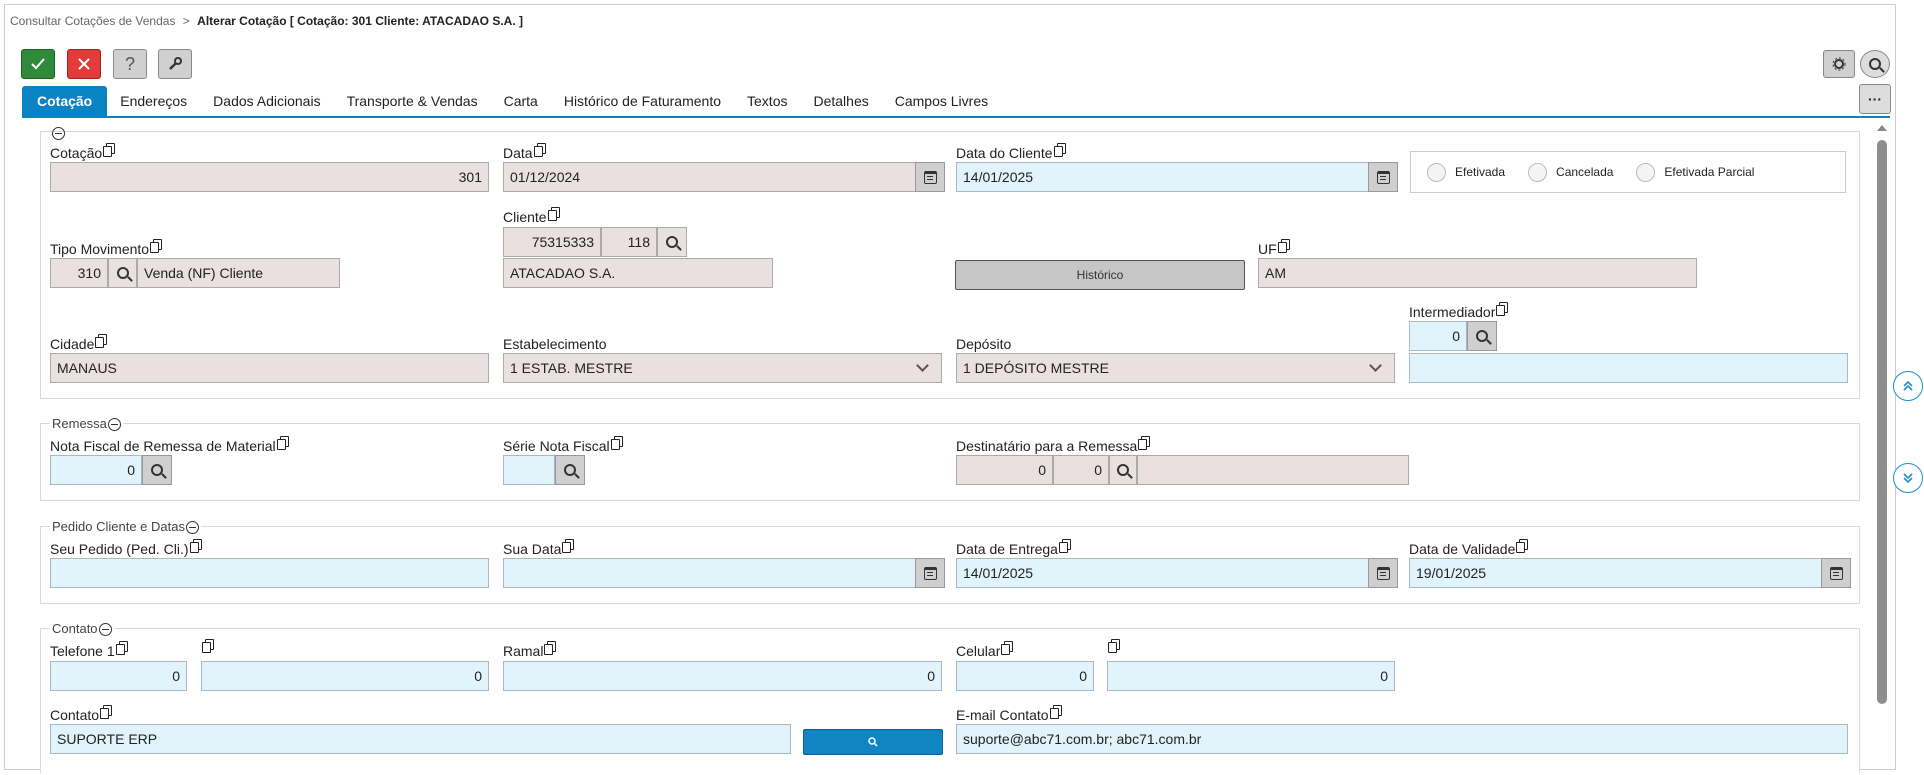 The width and height of the screenshot is (1924, 775). What do you see at coordinates (1615, 573) in the screenshot?
I see `data-validade-field: 19/01/2025` at bounding box center [1615, 573].